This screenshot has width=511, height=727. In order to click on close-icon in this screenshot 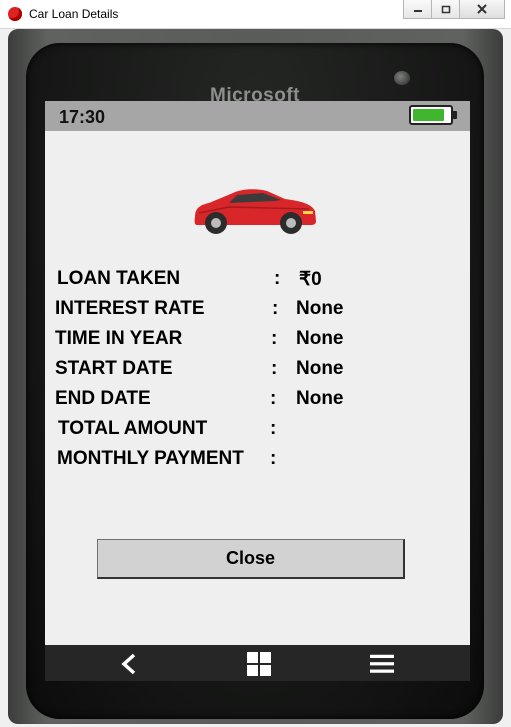, I will do `click(482, 9)`.